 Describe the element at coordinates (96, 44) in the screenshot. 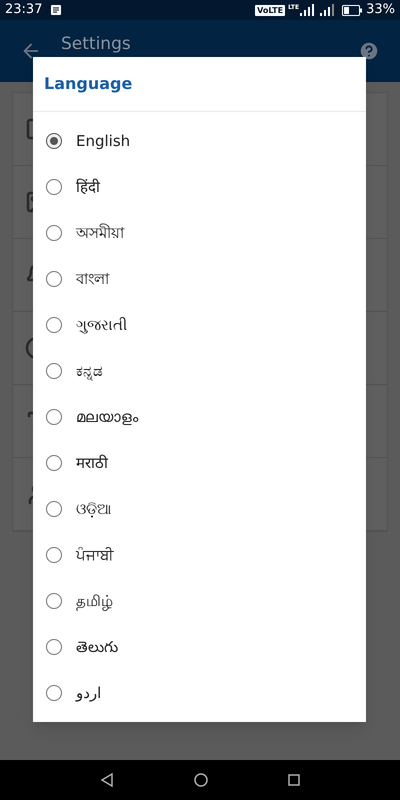

I see `app-bar-title: Settings` at that location.